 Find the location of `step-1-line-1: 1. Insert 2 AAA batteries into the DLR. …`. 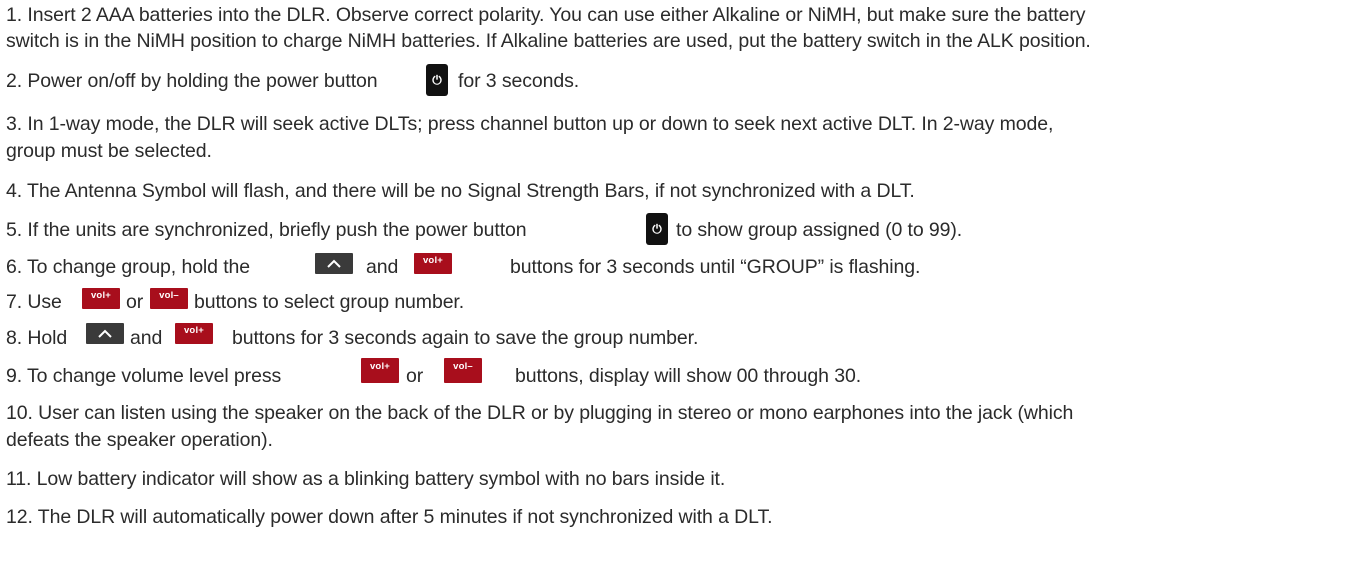

step-1-line-1: 1. Insert 2 AAA batteries into the DLR. … is located at coordinates (546, 15).